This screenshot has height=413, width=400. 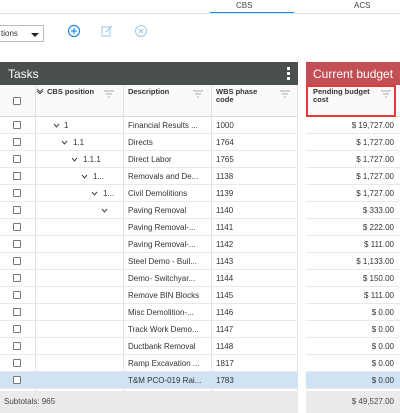 What do you see at coordinates (225, 329) in the screenshot?
I see `wbs-phase-code: 1147` at bounding box center [225, 329].